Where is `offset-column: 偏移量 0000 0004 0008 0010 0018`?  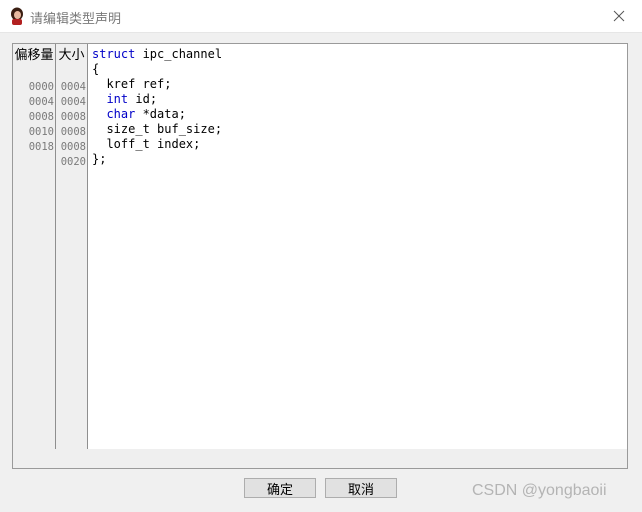
offset-column: 偏移量 0000 0004 0008 0010 0018 is located at coordinates (34, 246).